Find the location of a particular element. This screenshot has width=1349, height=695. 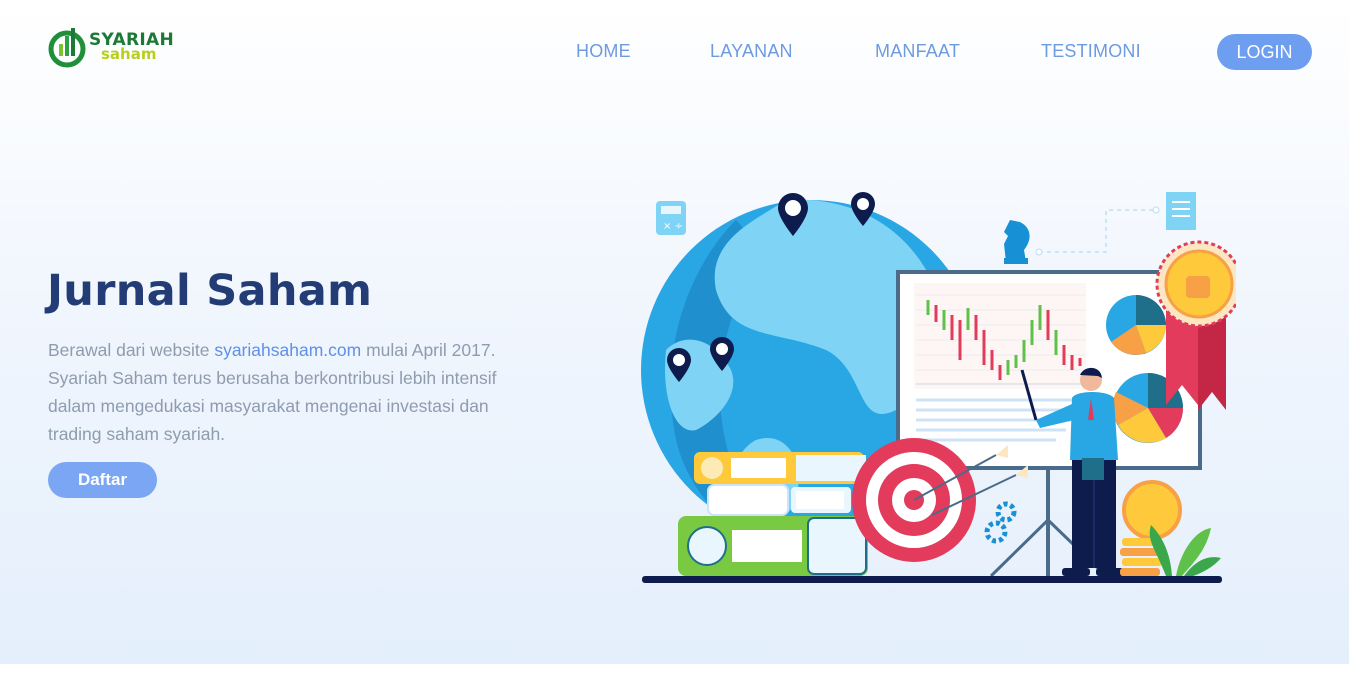

medal-icon is located at coordinates (1195, 325).